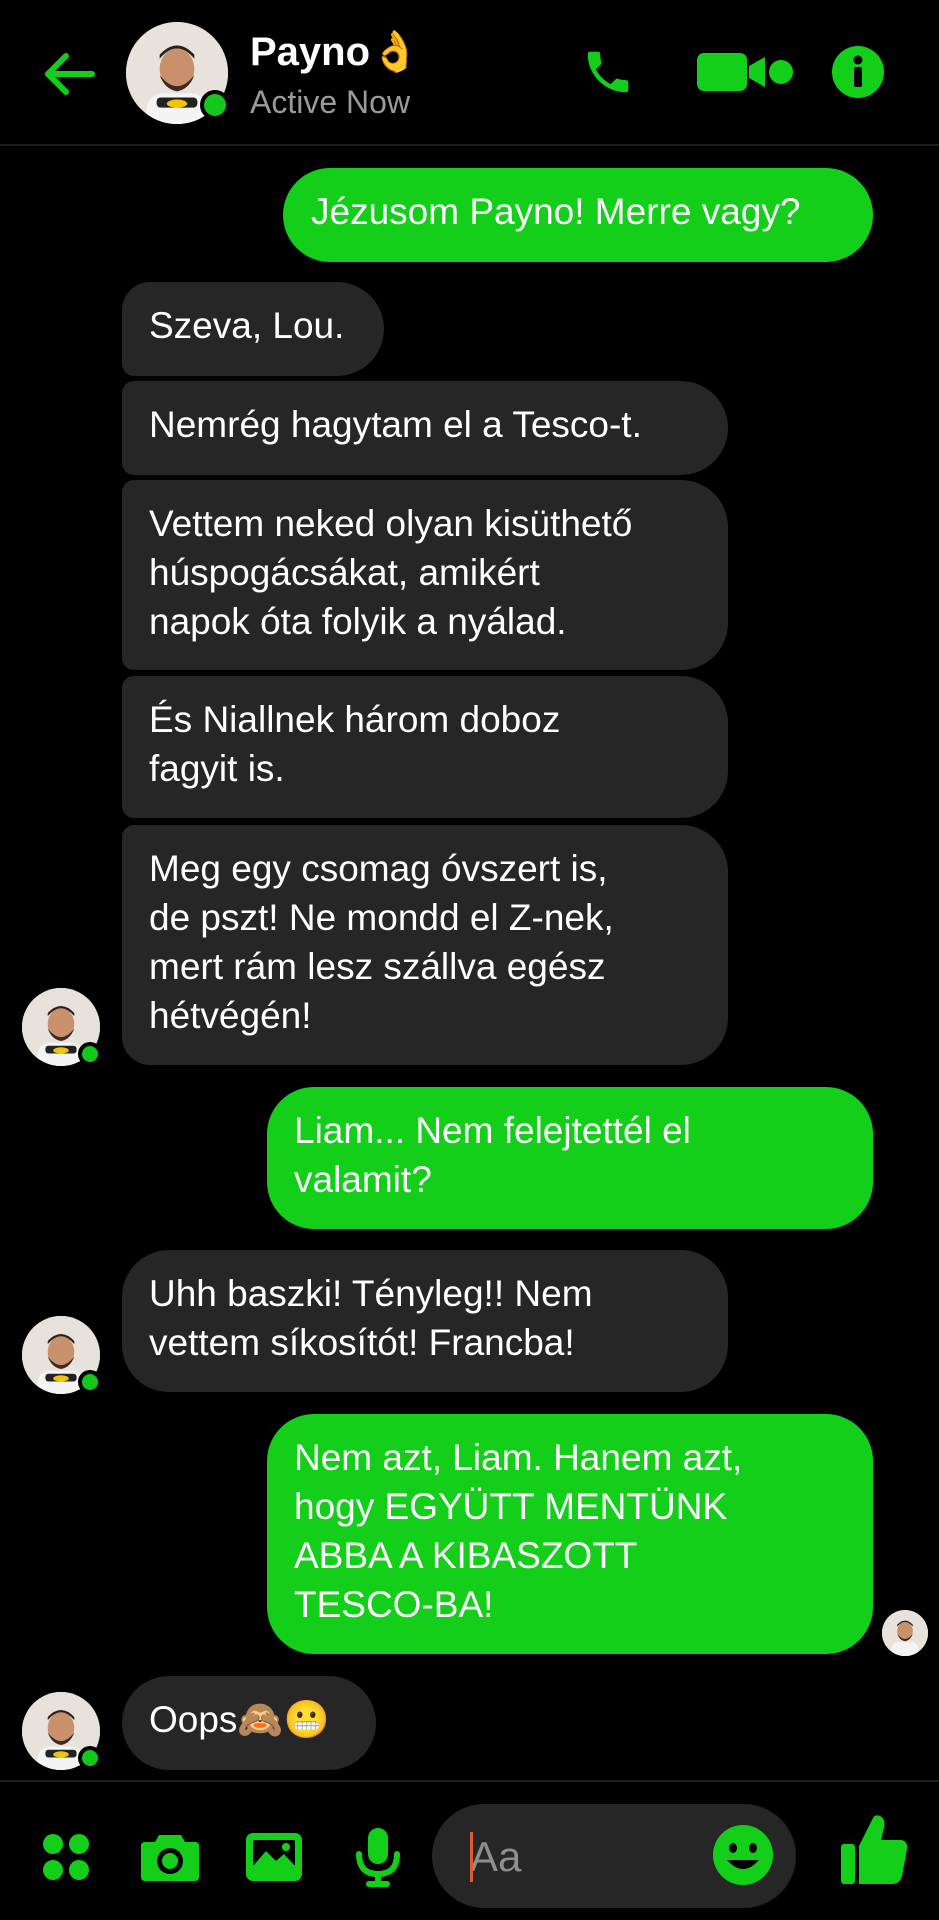 The height and width of the screenshot is (1920, 939). What do you see at coordinates (905, 1633) in the screenshot?
I see `read-receipt-avatar` at bounding box center [905, 1633].